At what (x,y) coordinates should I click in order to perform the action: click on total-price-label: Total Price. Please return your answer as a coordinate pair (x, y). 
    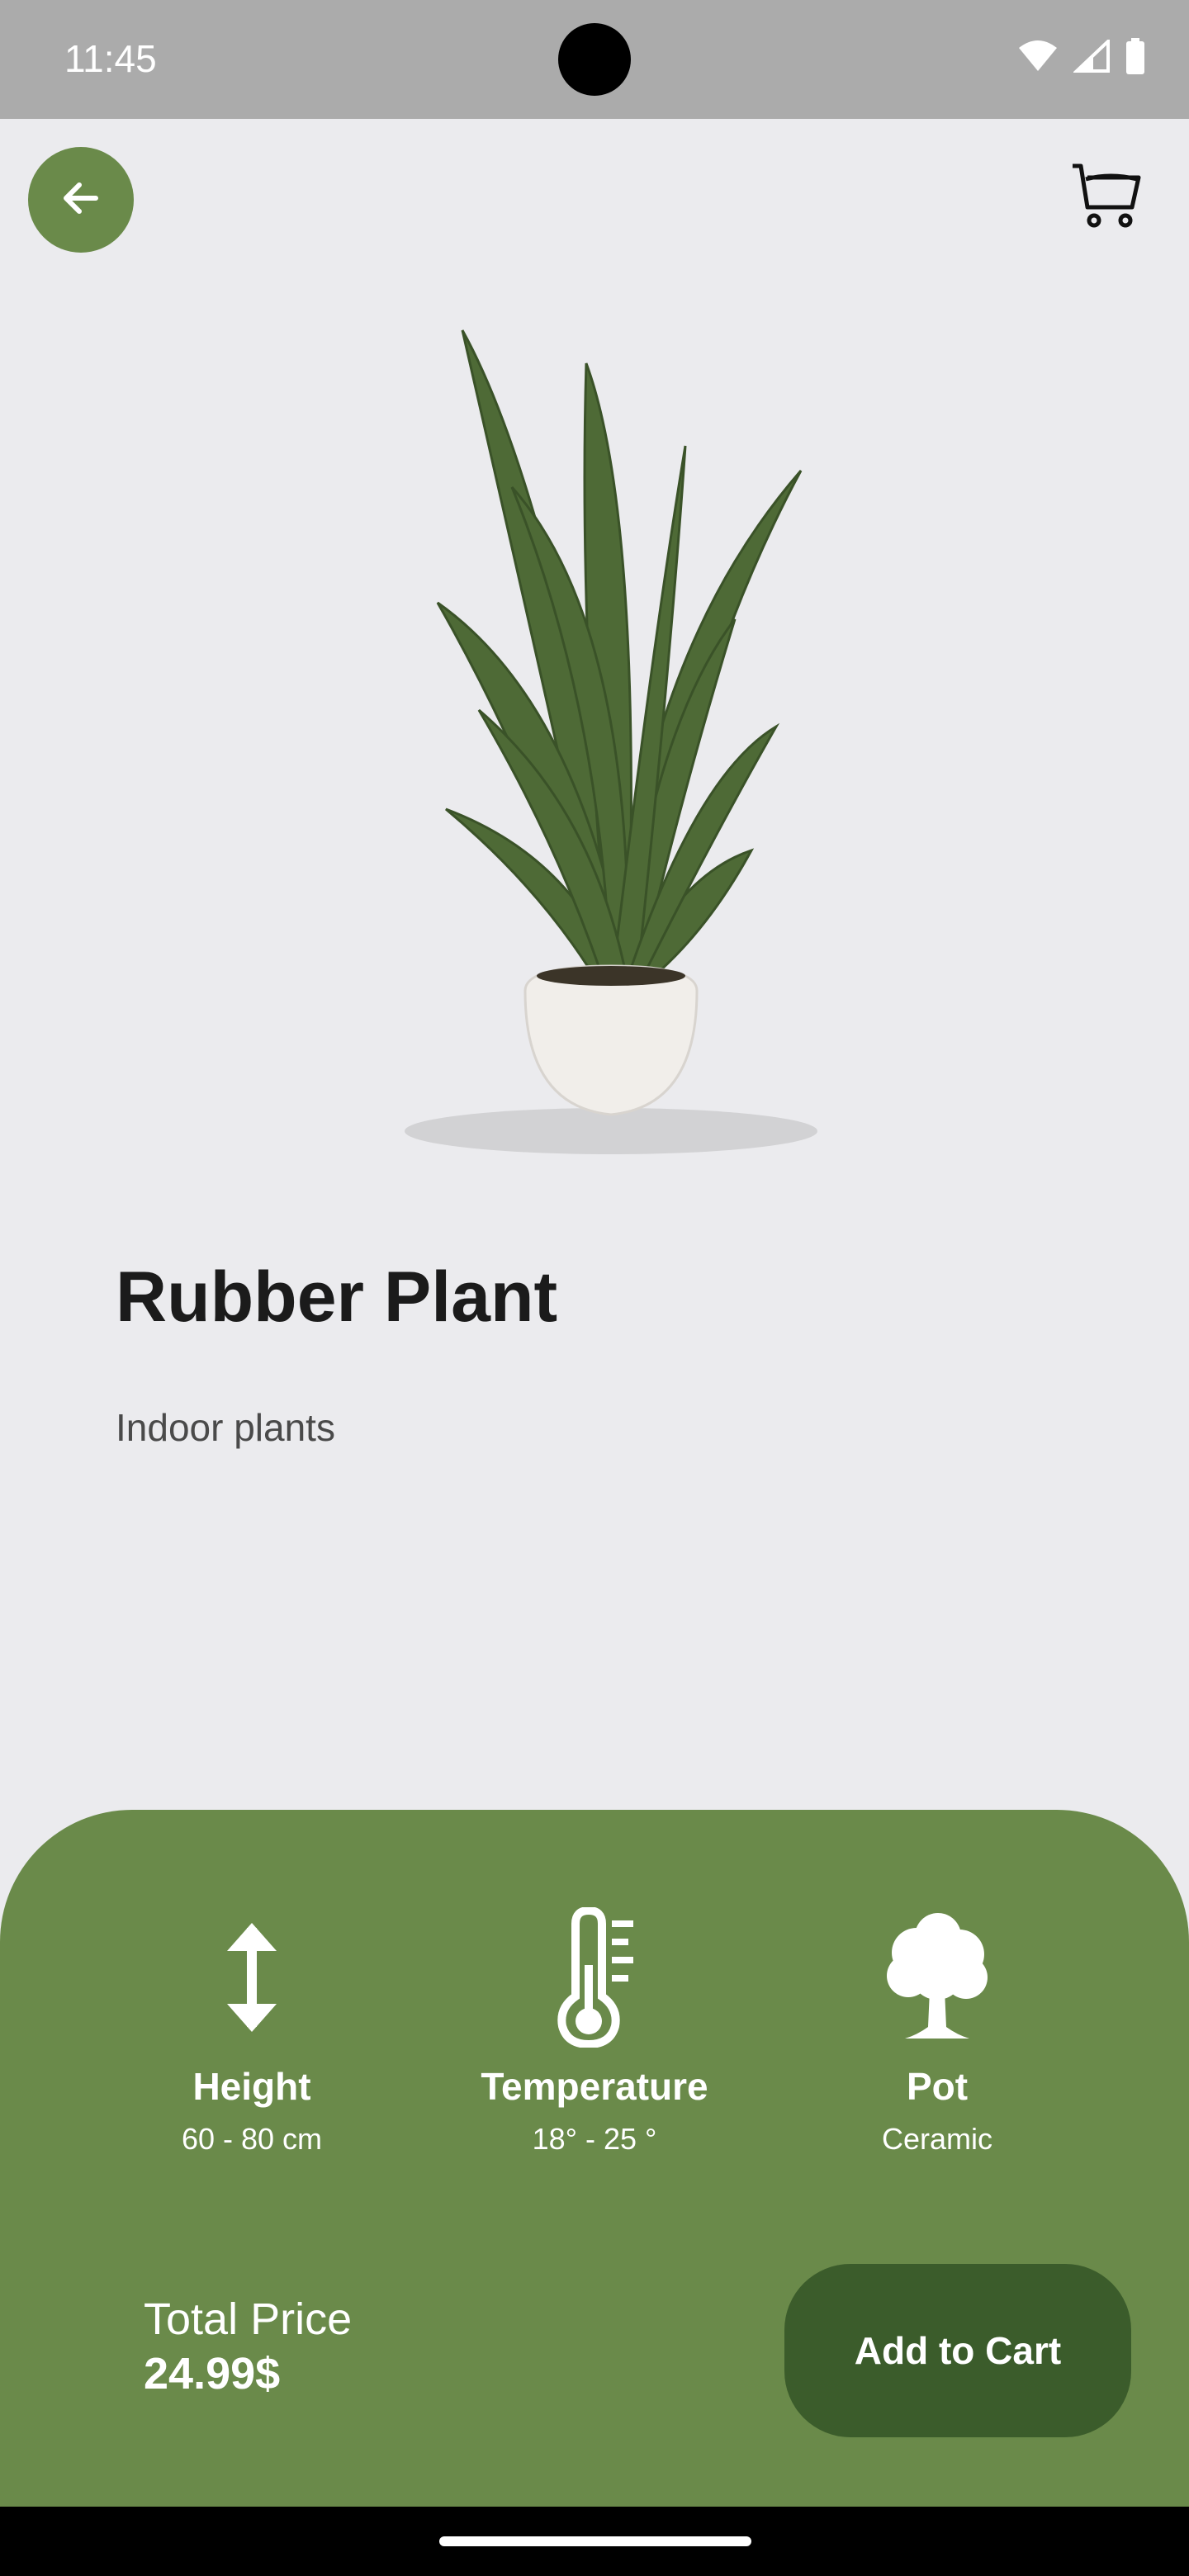
    Looking at the image, I should click on (248, 2319).